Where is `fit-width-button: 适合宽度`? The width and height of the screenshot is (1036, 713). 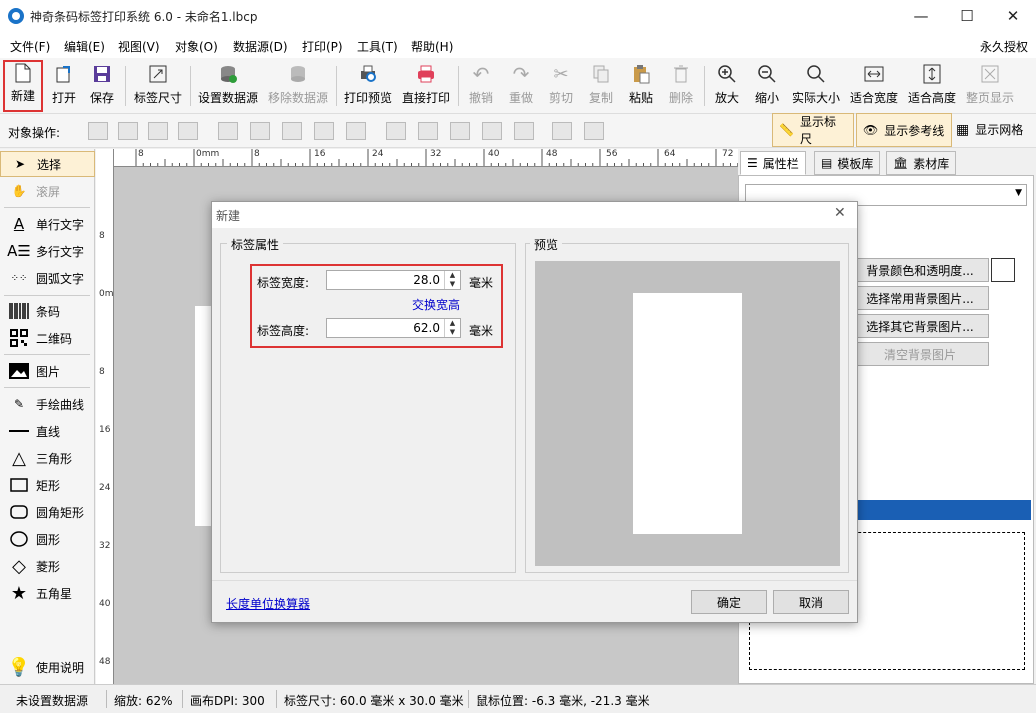 fit-width-button: 适合宽度 is located at coordinates (874, 86).